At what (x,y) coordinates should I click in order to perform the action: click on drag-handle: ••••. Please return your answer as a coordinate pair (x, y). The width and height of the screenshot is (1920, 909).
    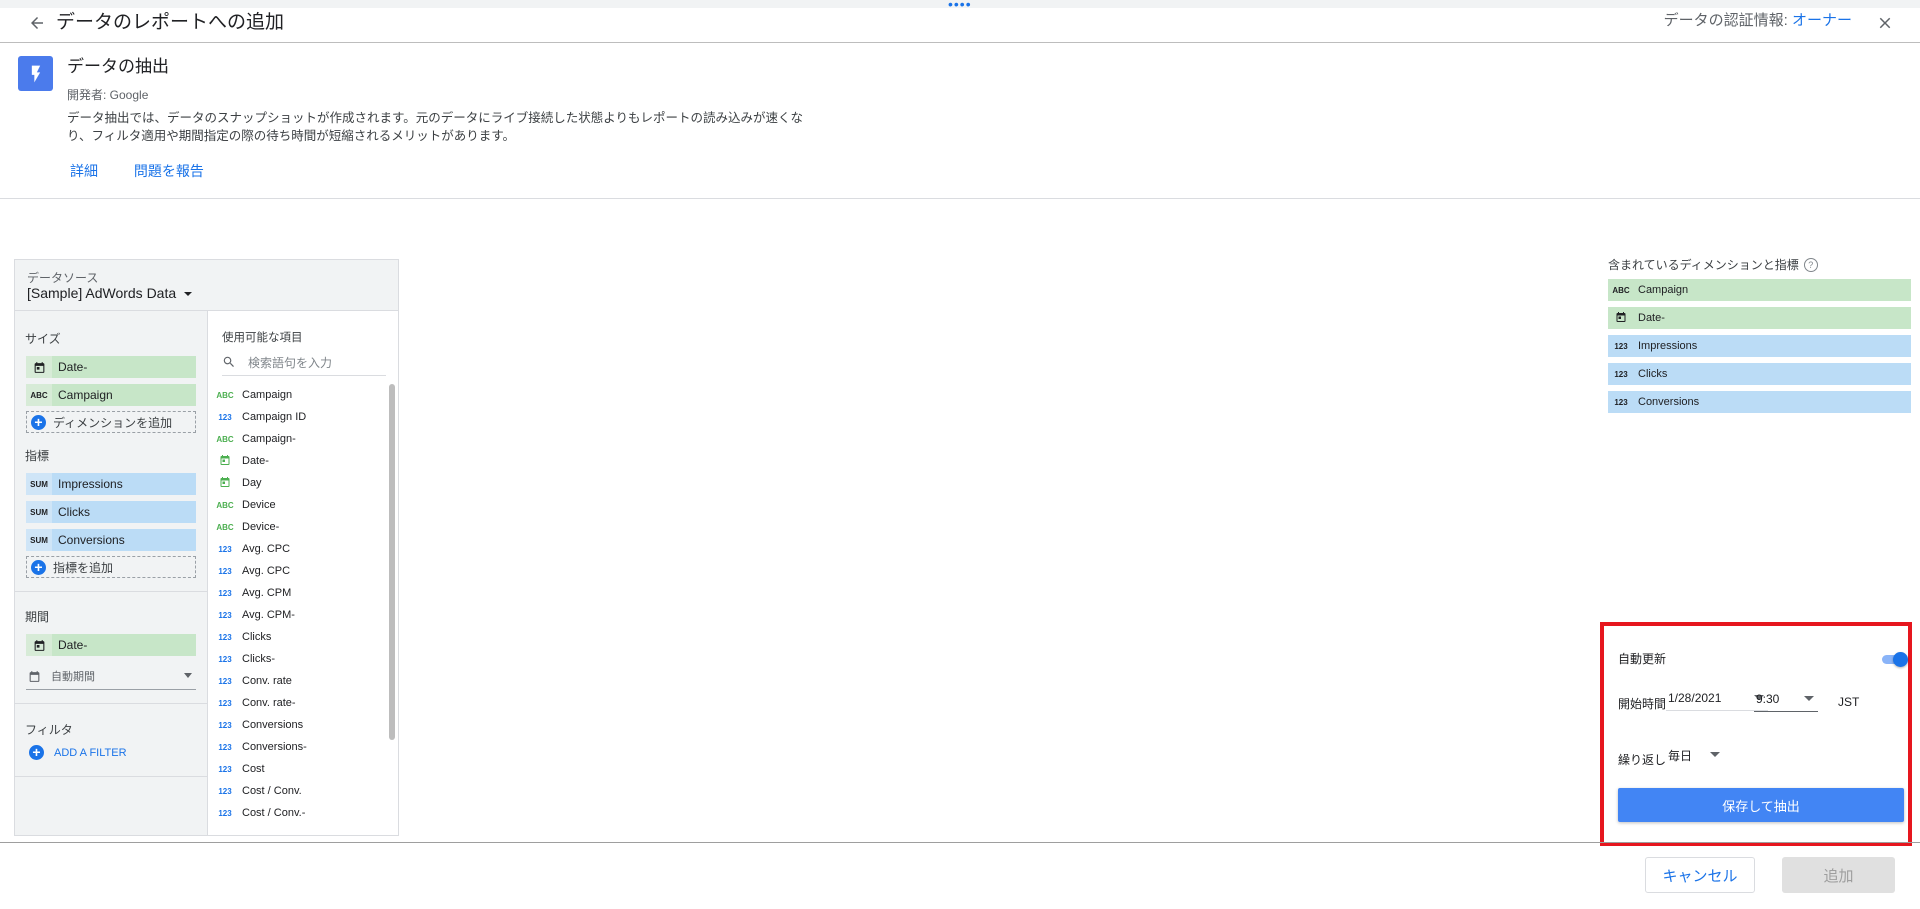
    Looking at the image, I should click on (960, 5).